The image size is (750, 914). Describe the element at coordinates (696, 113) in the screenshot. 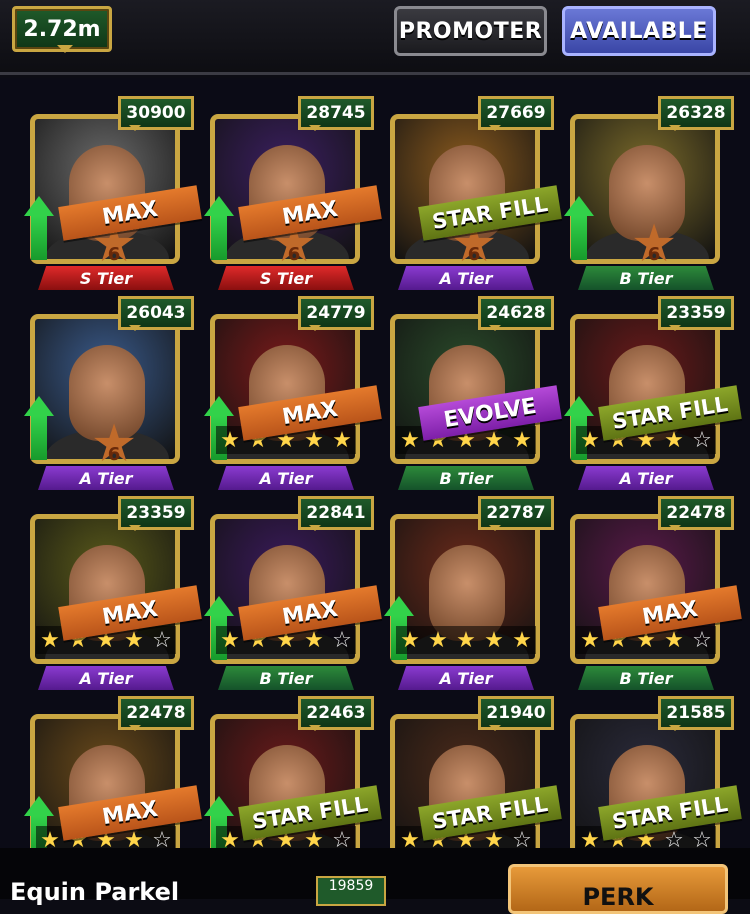

I see `card-score: 26328` at that location.